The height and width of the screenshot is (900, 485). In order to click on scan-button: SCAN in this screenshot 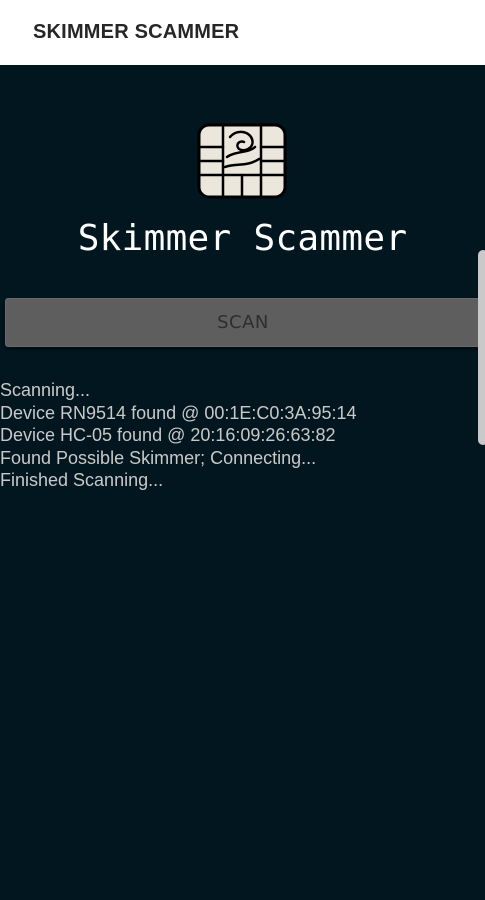, I will do `click(243, 322)`.